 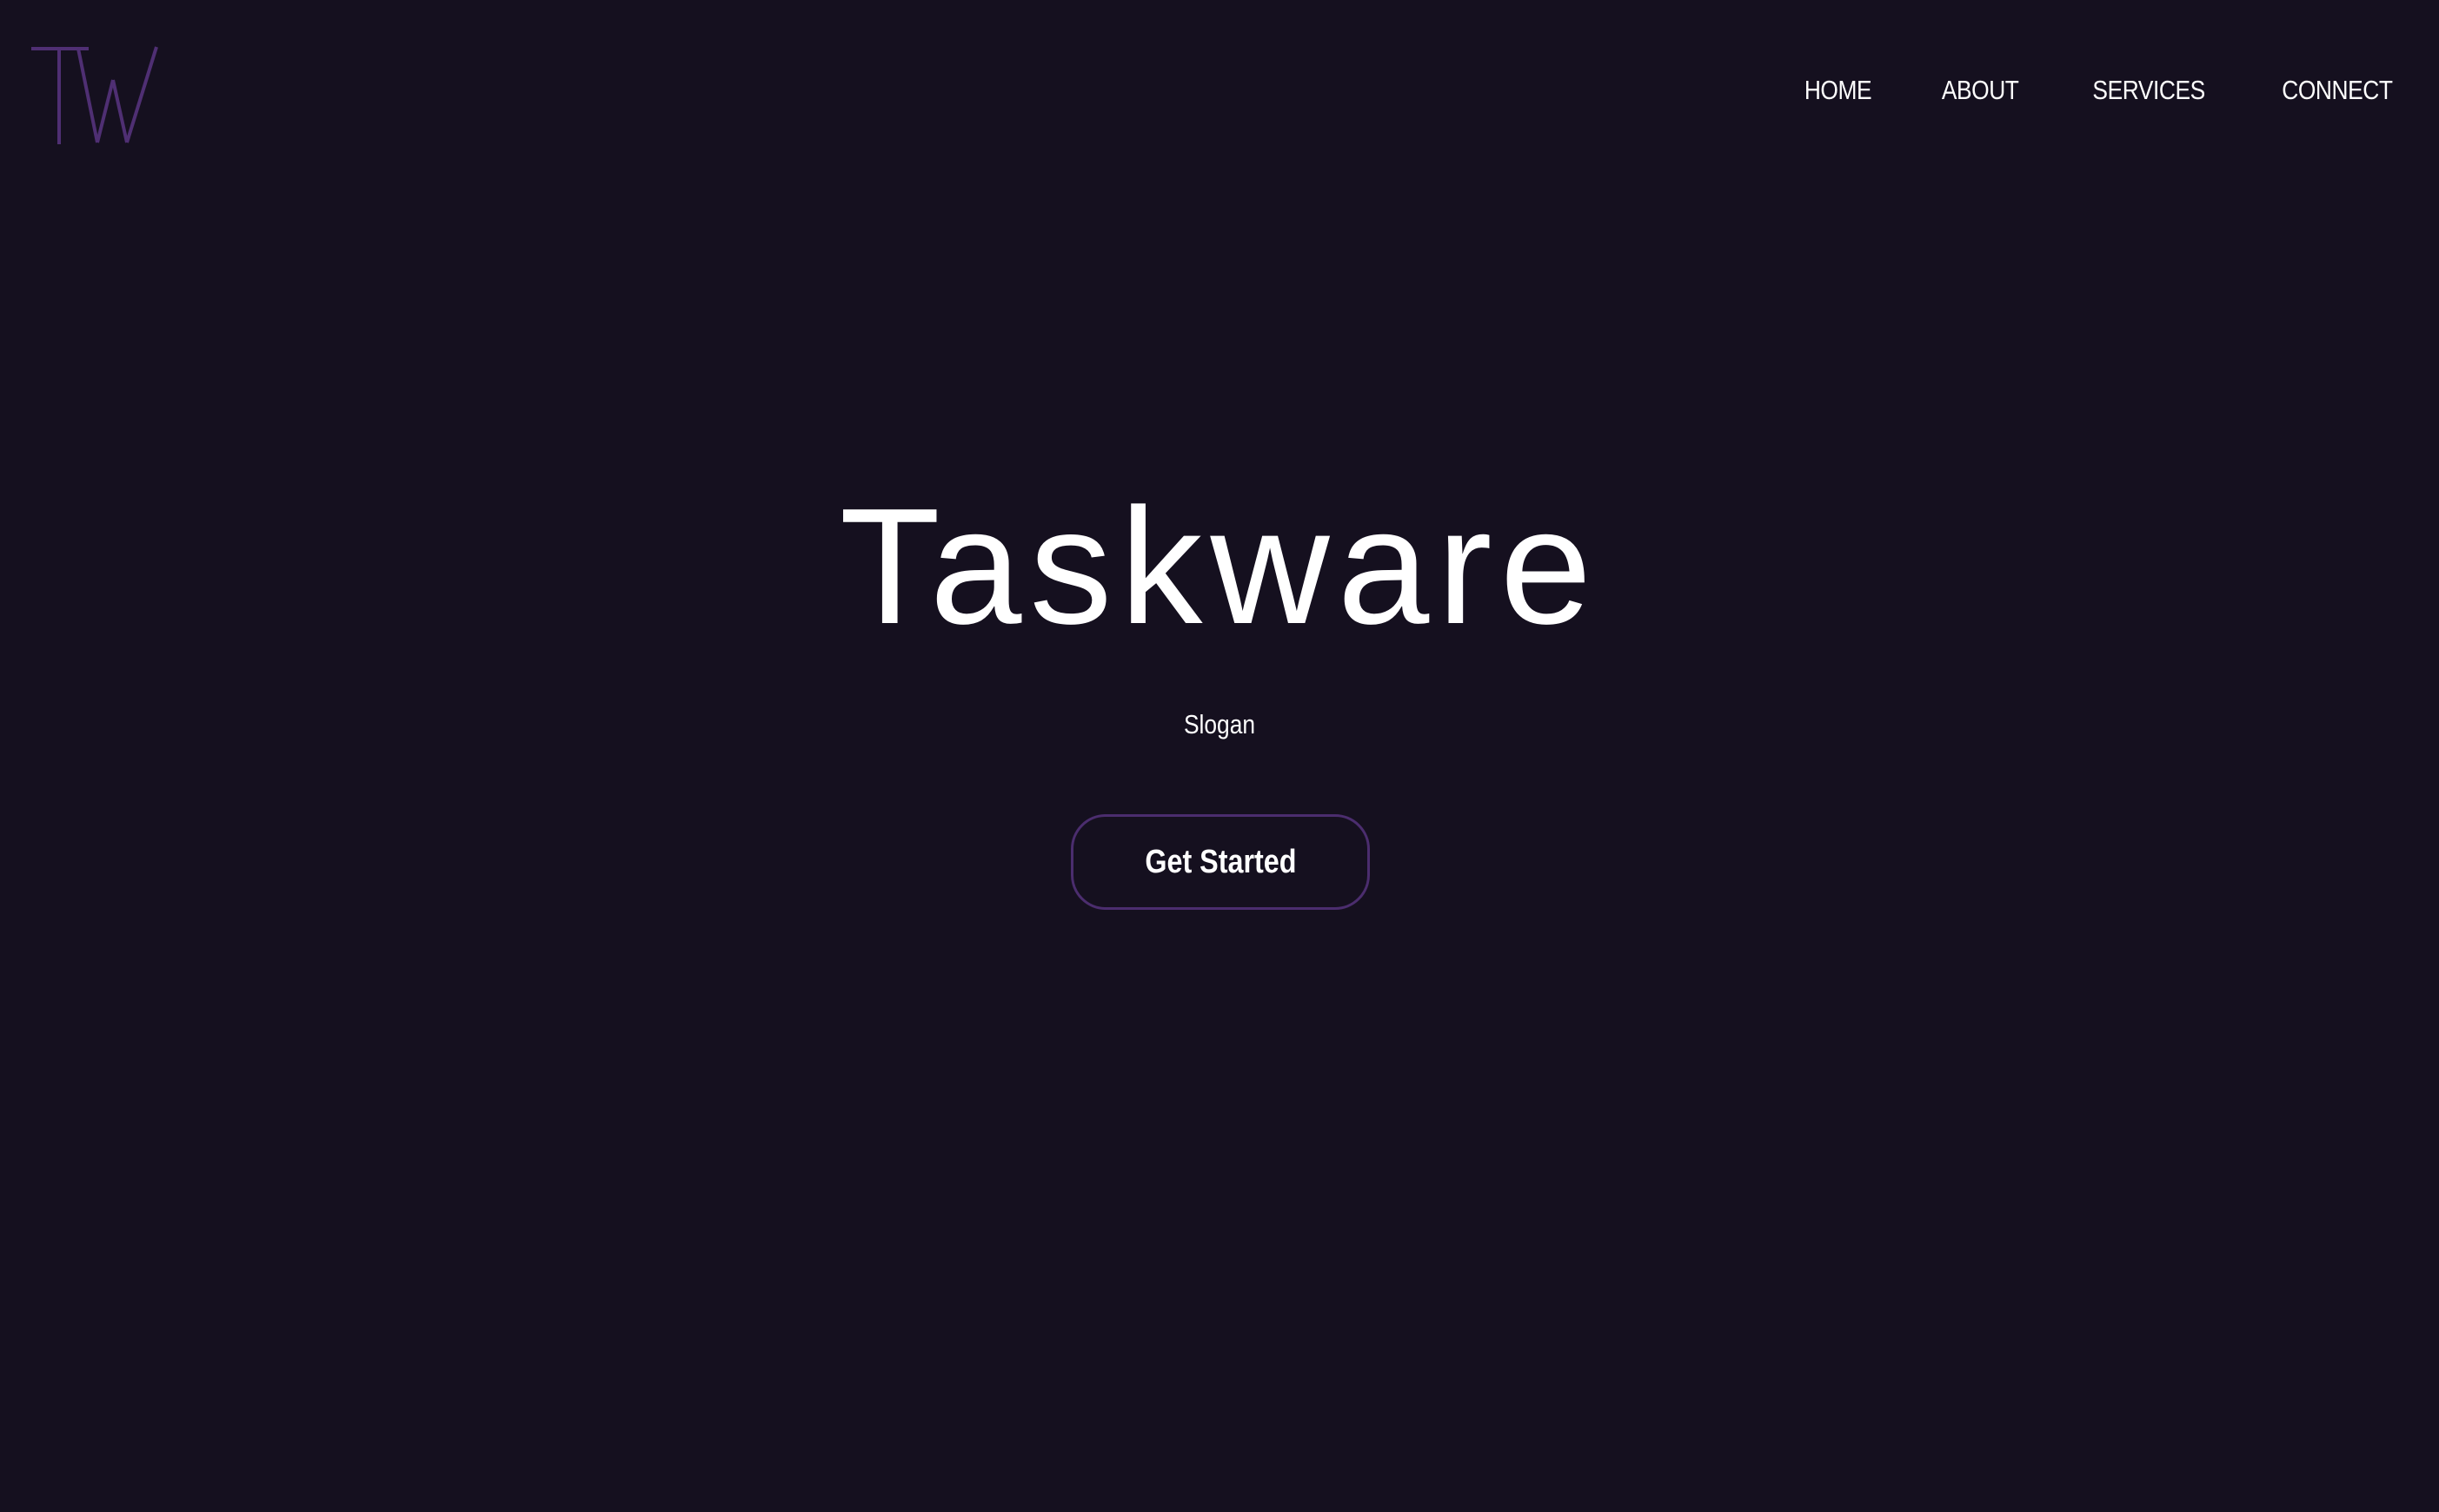 What do you see at coordinates (1980, 90) in the screenshot?
I see `nav-about: ABOUT` at bounding box center [1980, 90].